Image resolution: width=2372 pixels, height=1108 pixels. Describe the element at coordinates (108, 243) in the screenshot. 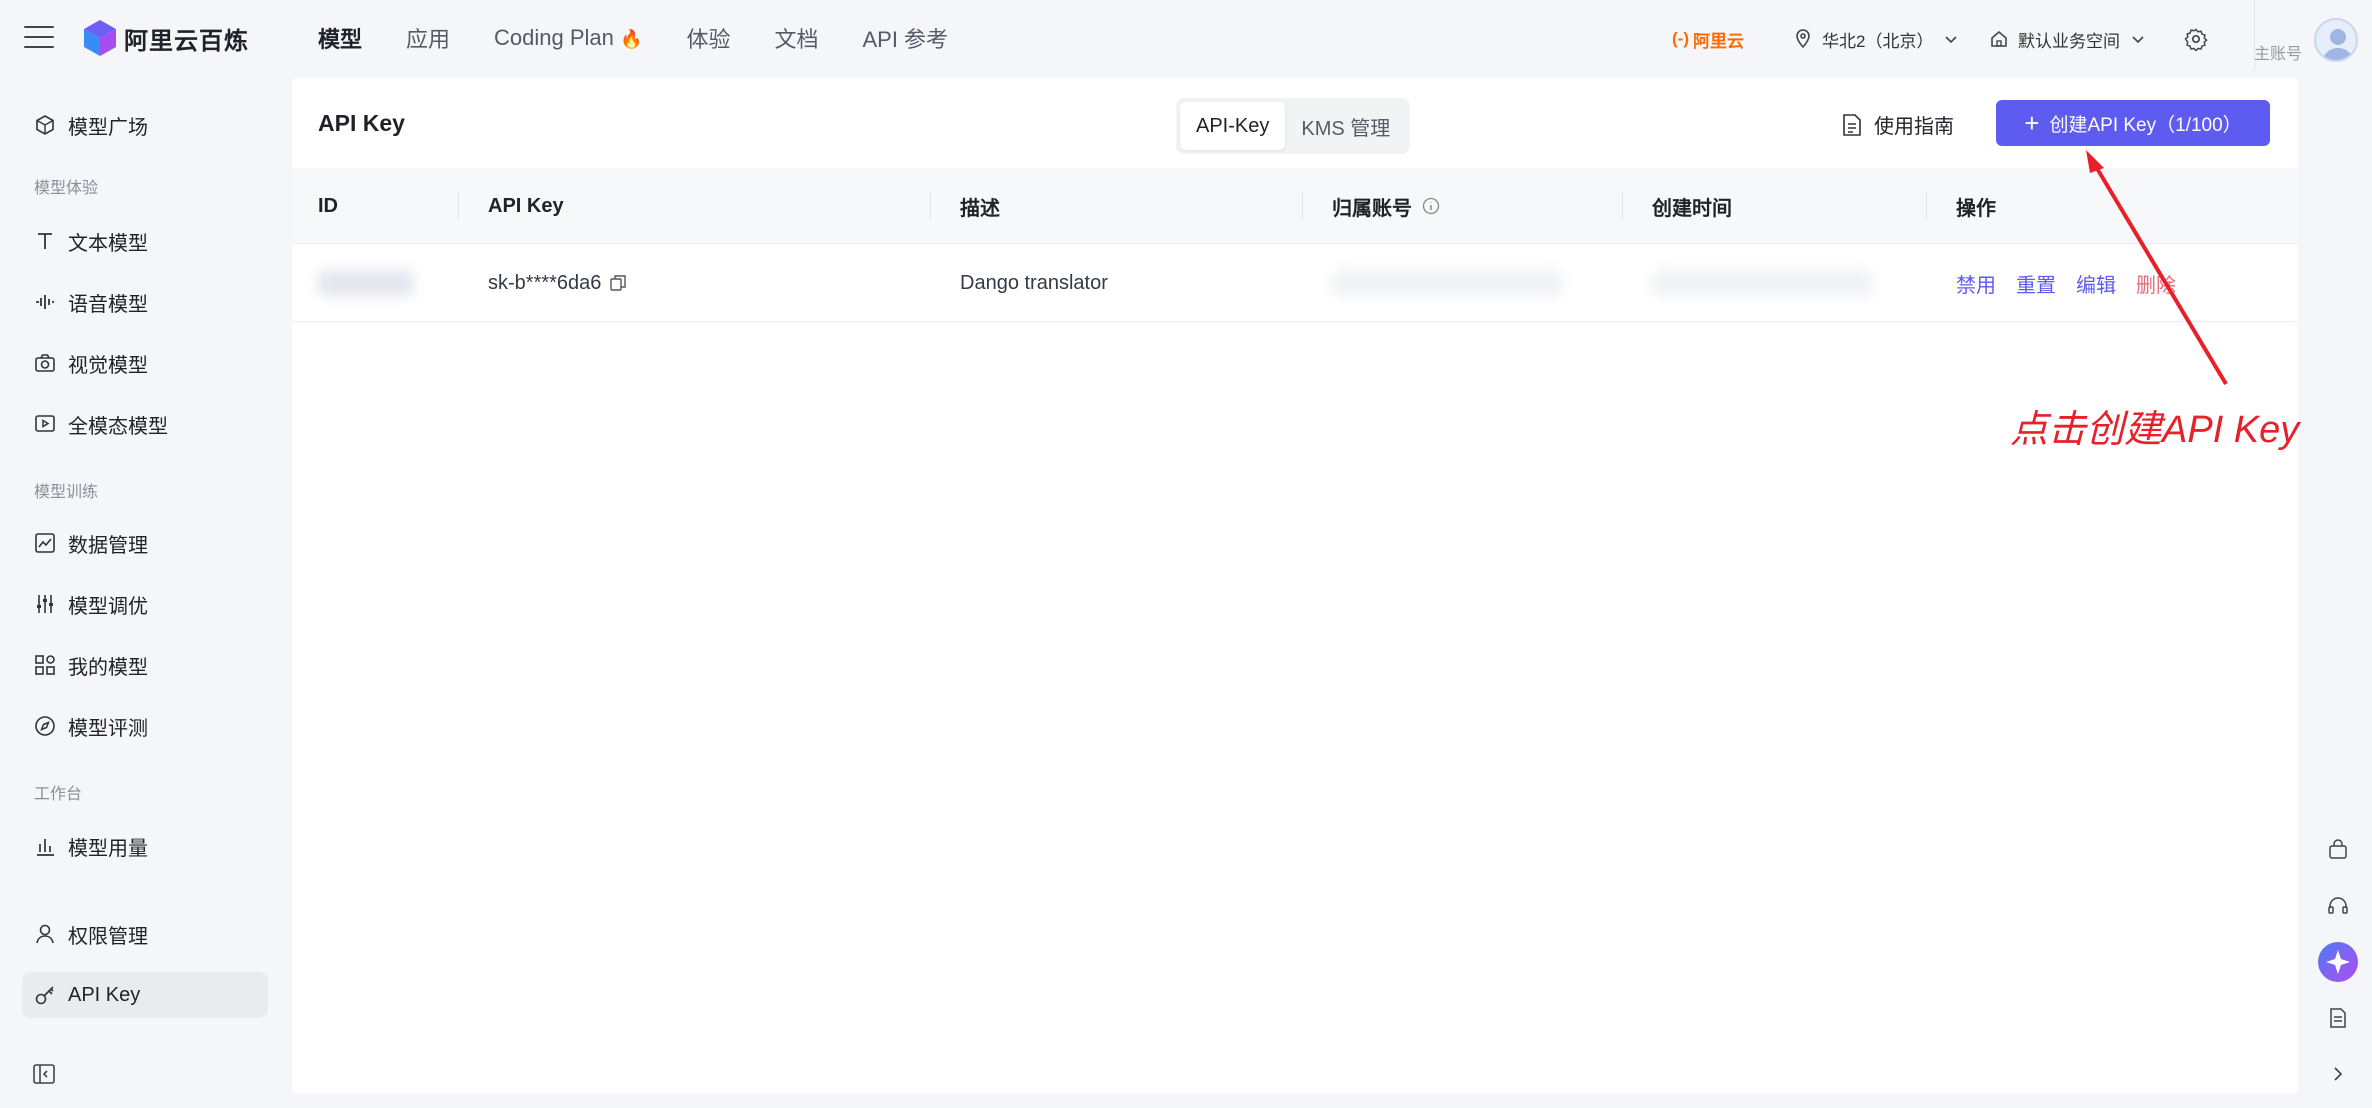

I see `sidebar-item-label: 文本模型` at that location.